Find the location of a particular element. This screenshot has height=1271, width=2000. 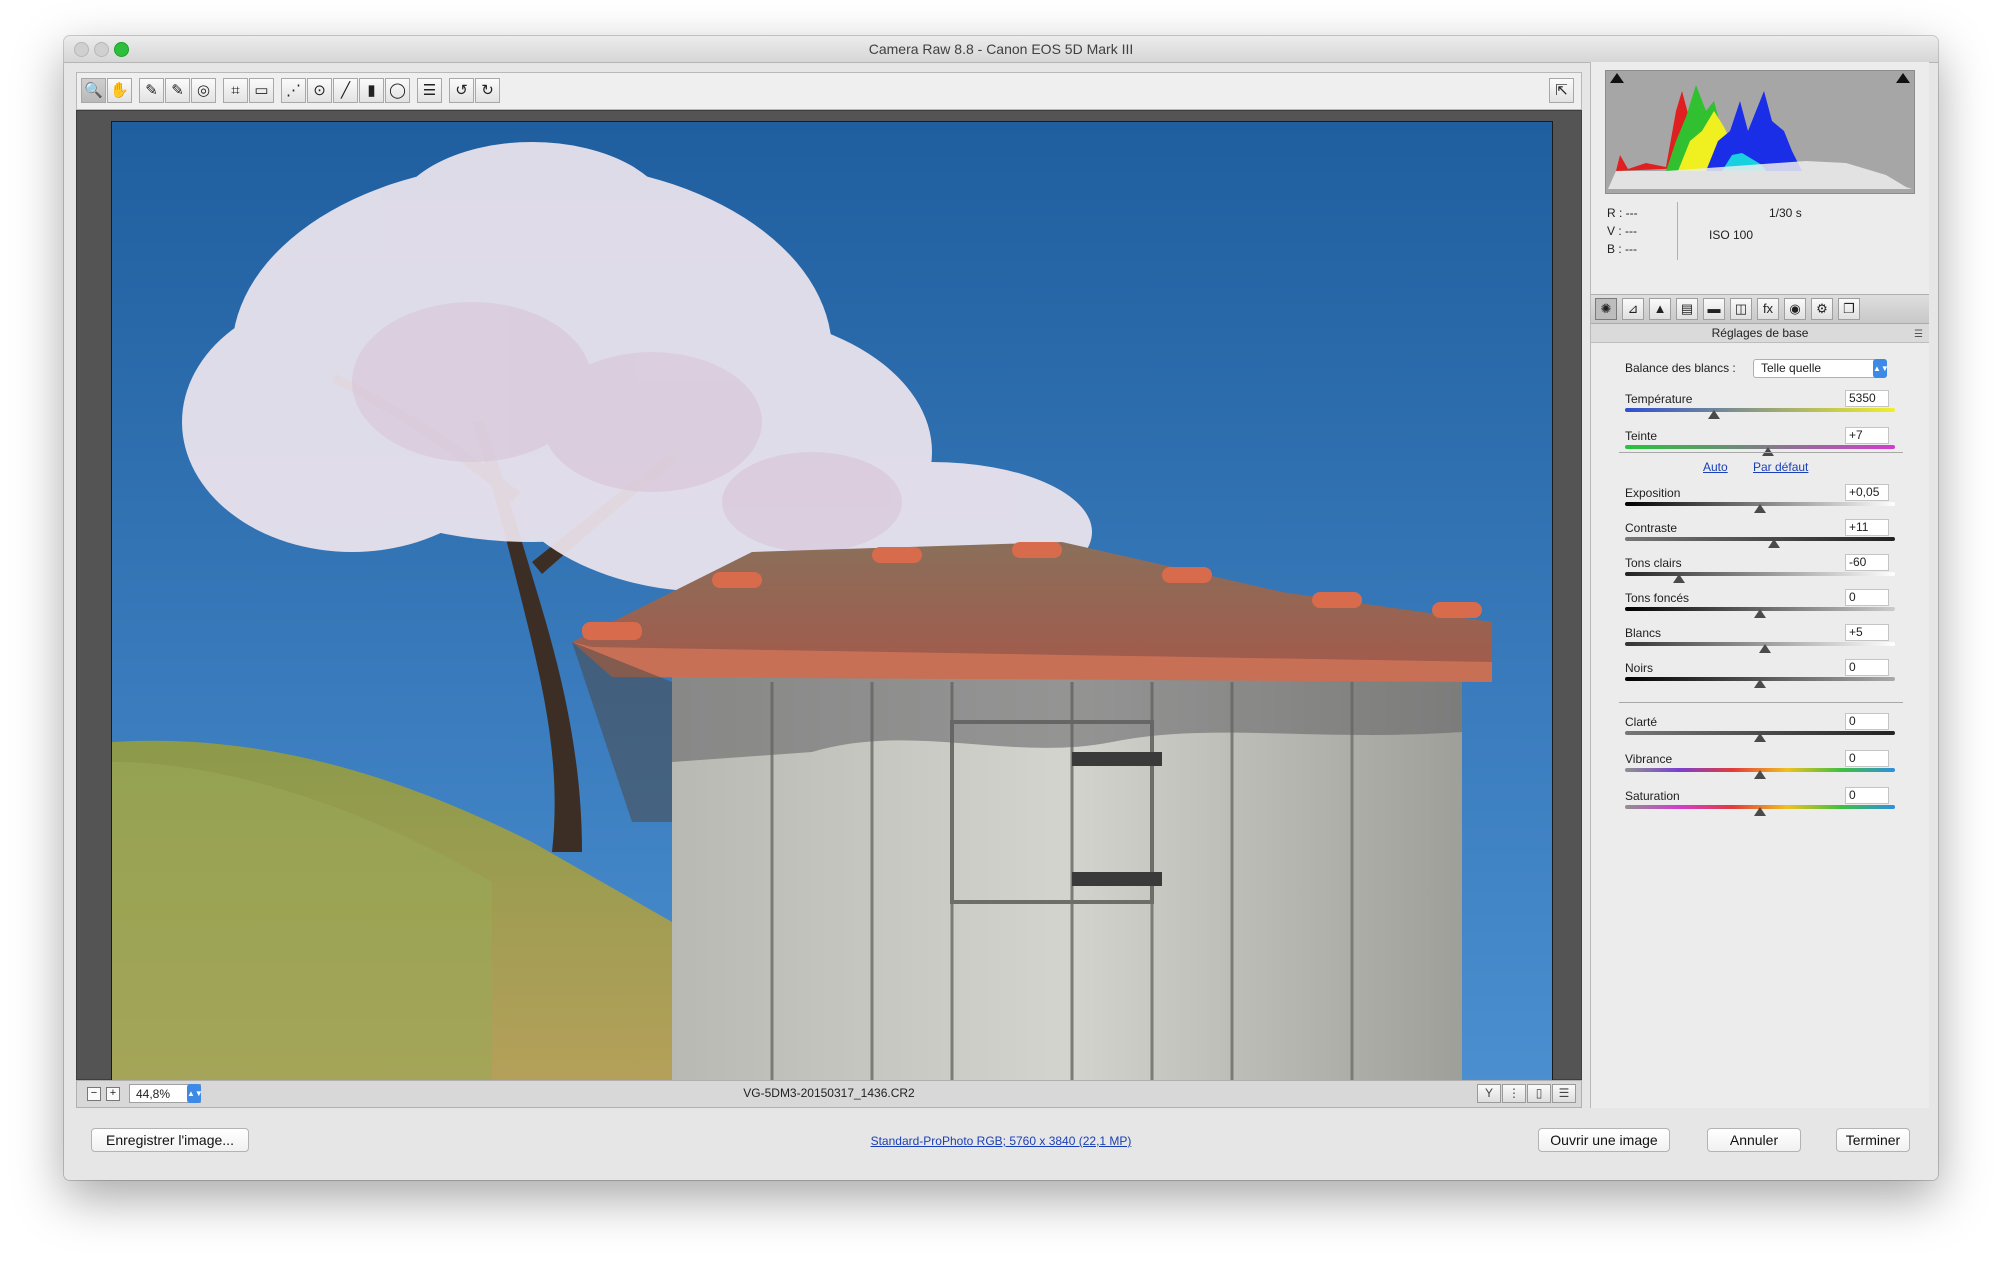

titlebar: Camera Raw 8.8 - Canon EOS 5D Mark III is located at coordinates (1001, 49).